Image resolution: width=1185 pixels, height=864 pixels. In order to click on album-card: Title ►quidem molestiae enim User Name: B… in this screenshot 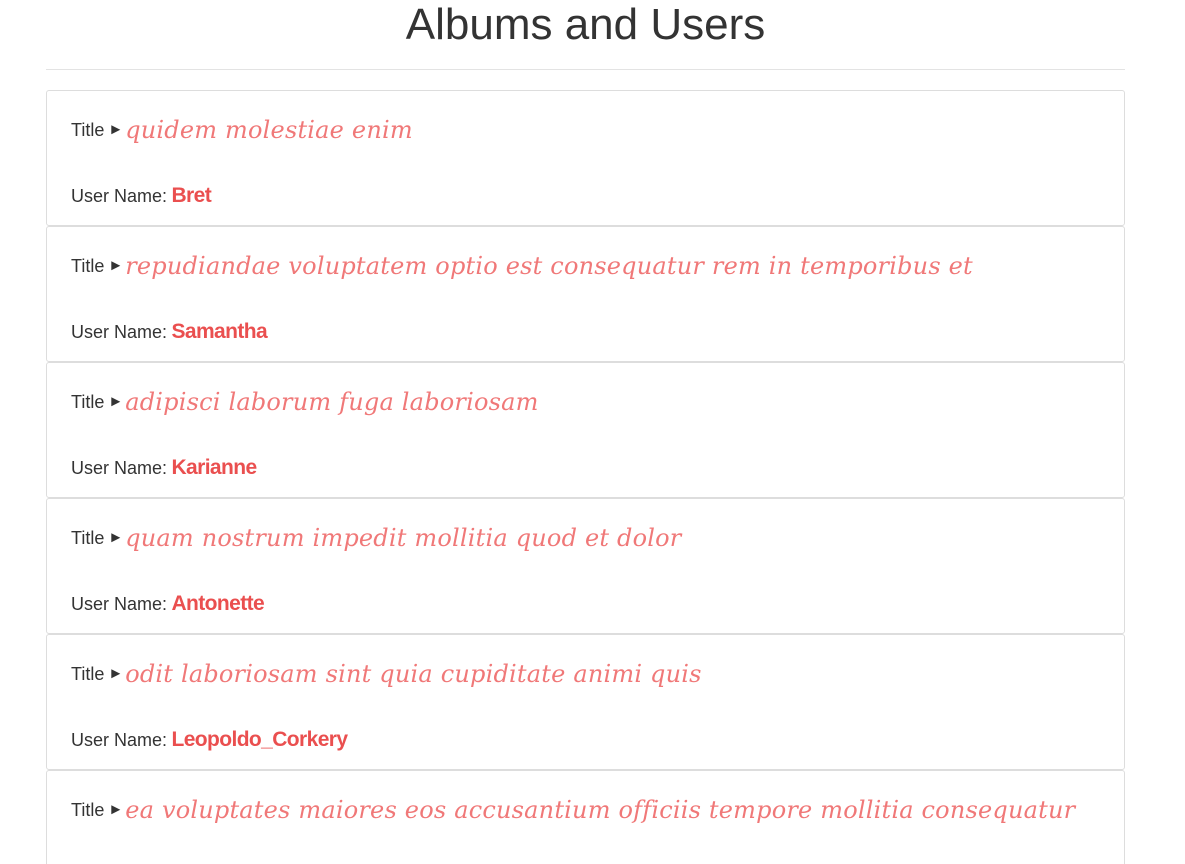, I will do `click(585, 158)`.